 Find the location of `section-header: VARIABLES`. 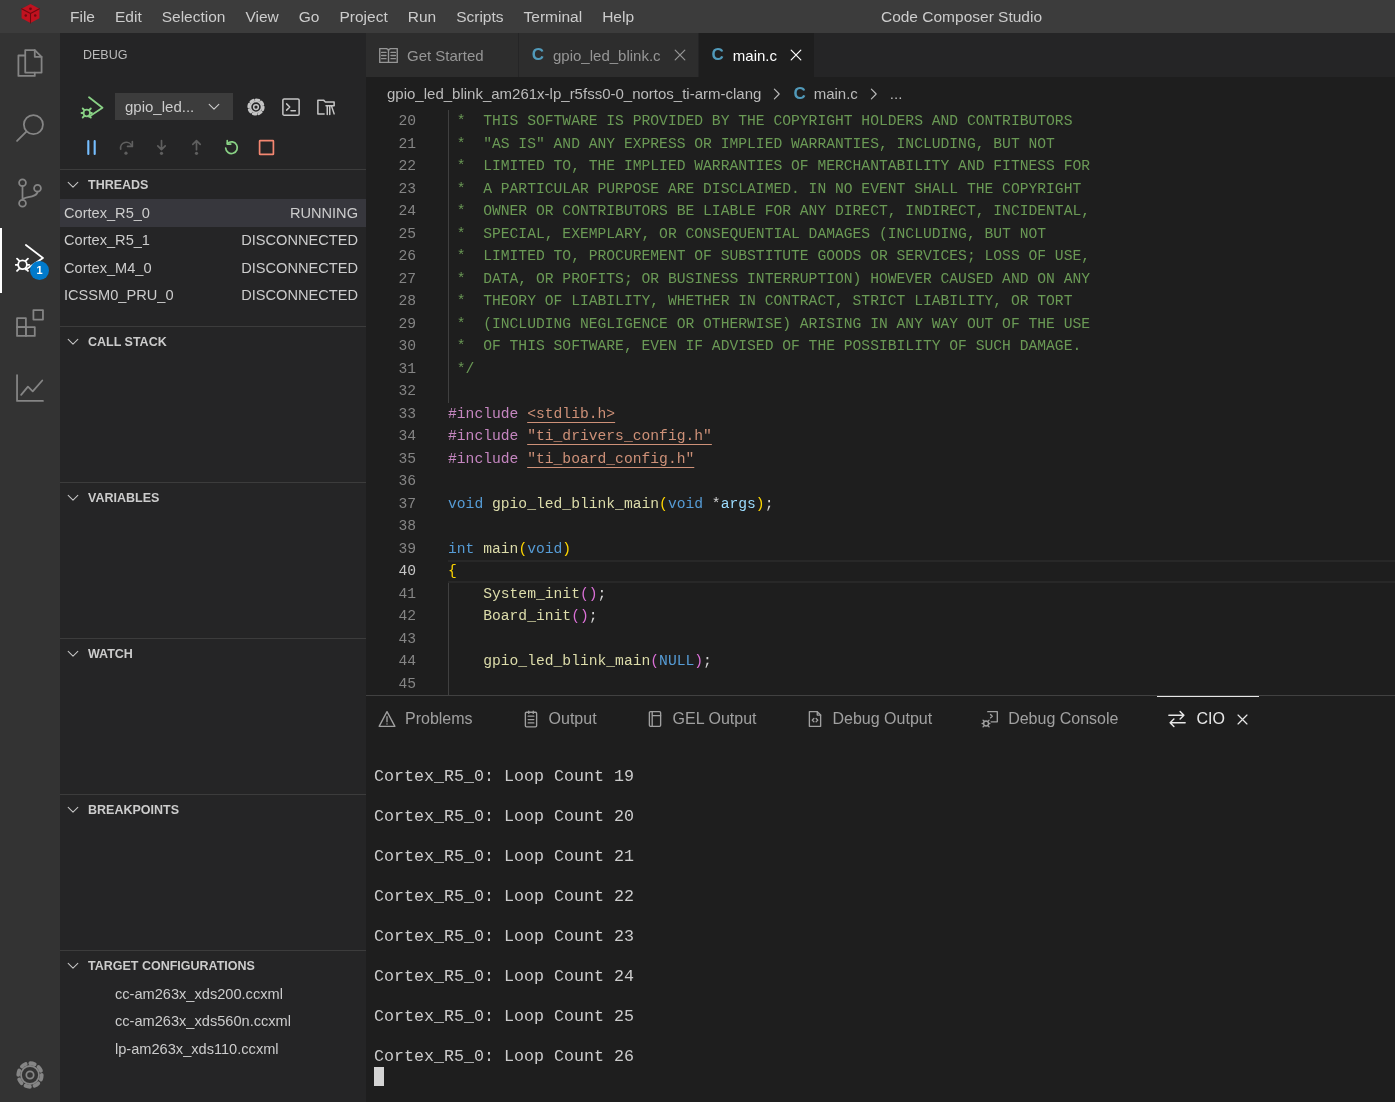

section-header: VARIABLES is located at coordinates (213, 497).